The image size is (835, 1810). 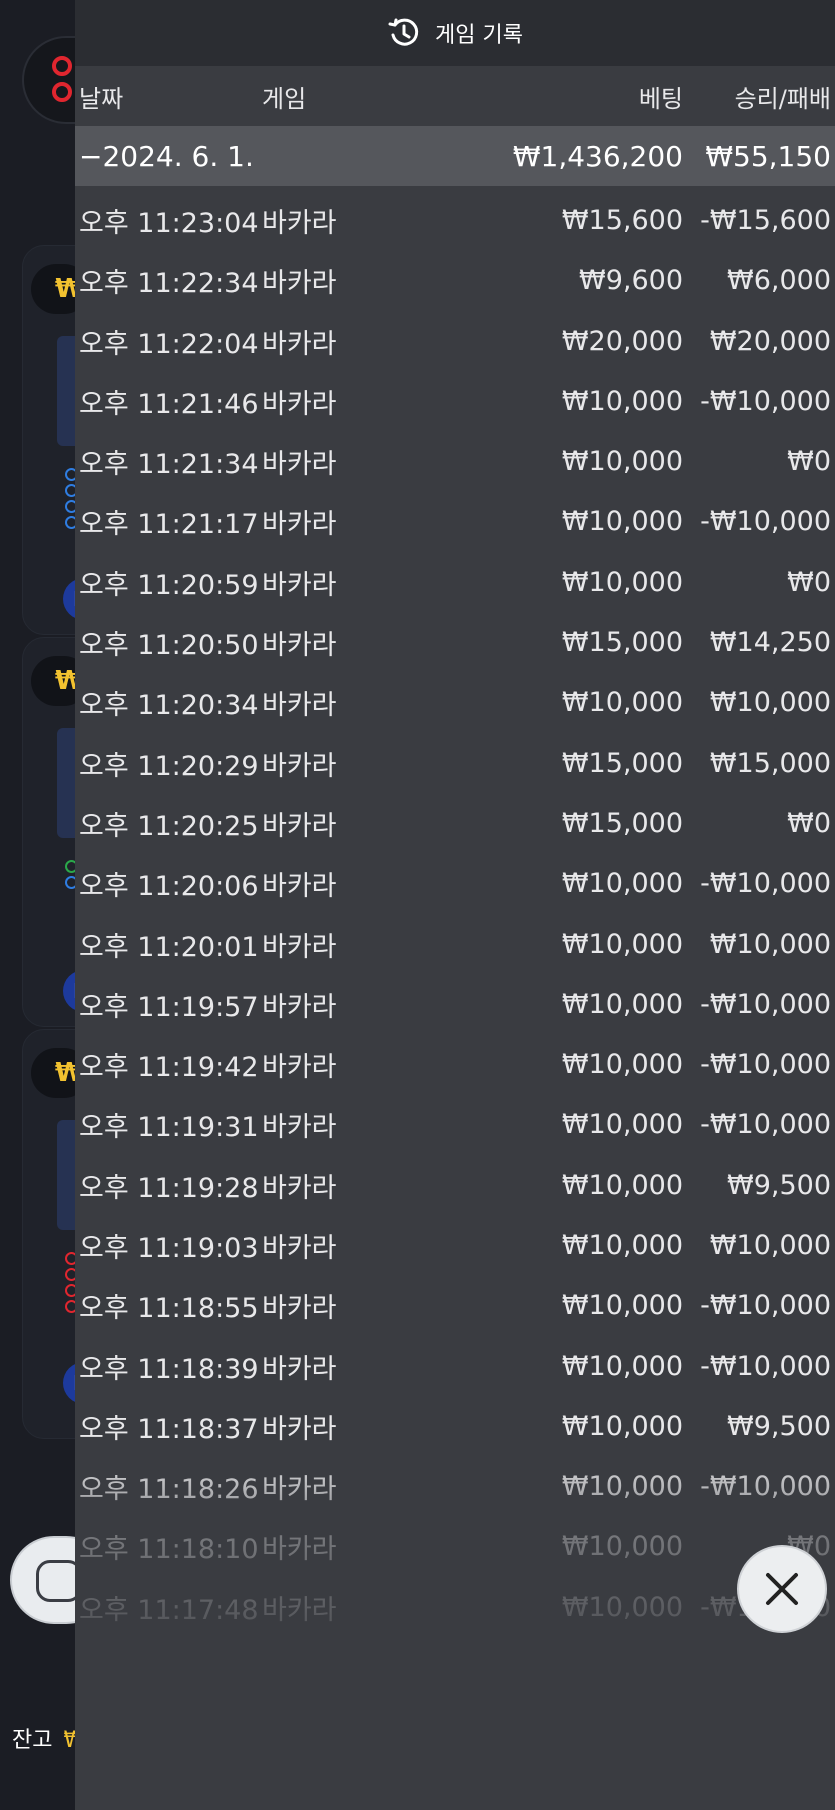 I want to click on panel-header: 게임 기록, so click(x=455, y=33).